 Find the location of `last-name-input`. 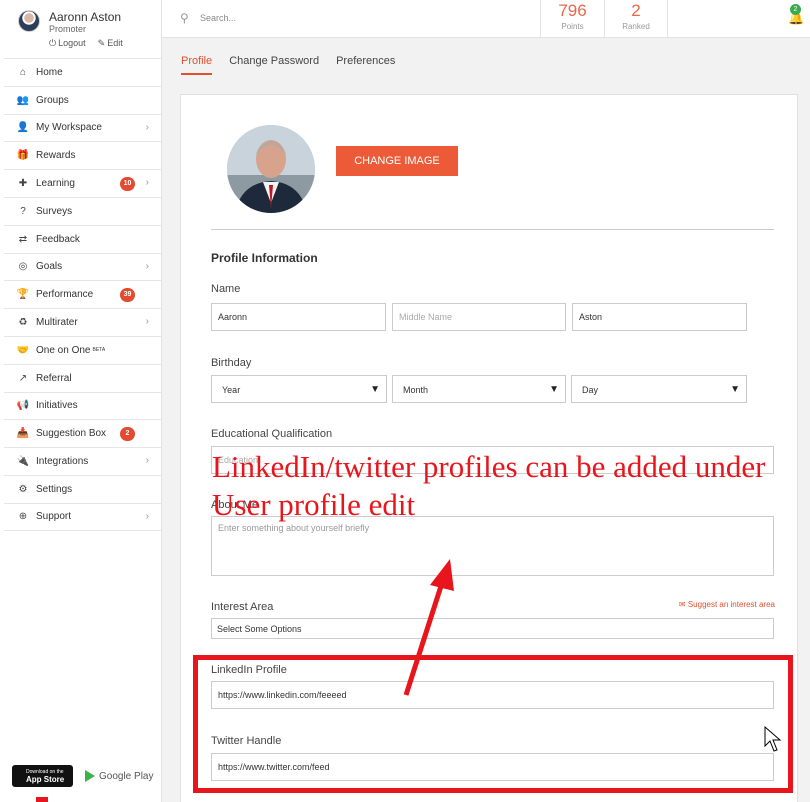

last-name-input is located at coordinates (659, 317).